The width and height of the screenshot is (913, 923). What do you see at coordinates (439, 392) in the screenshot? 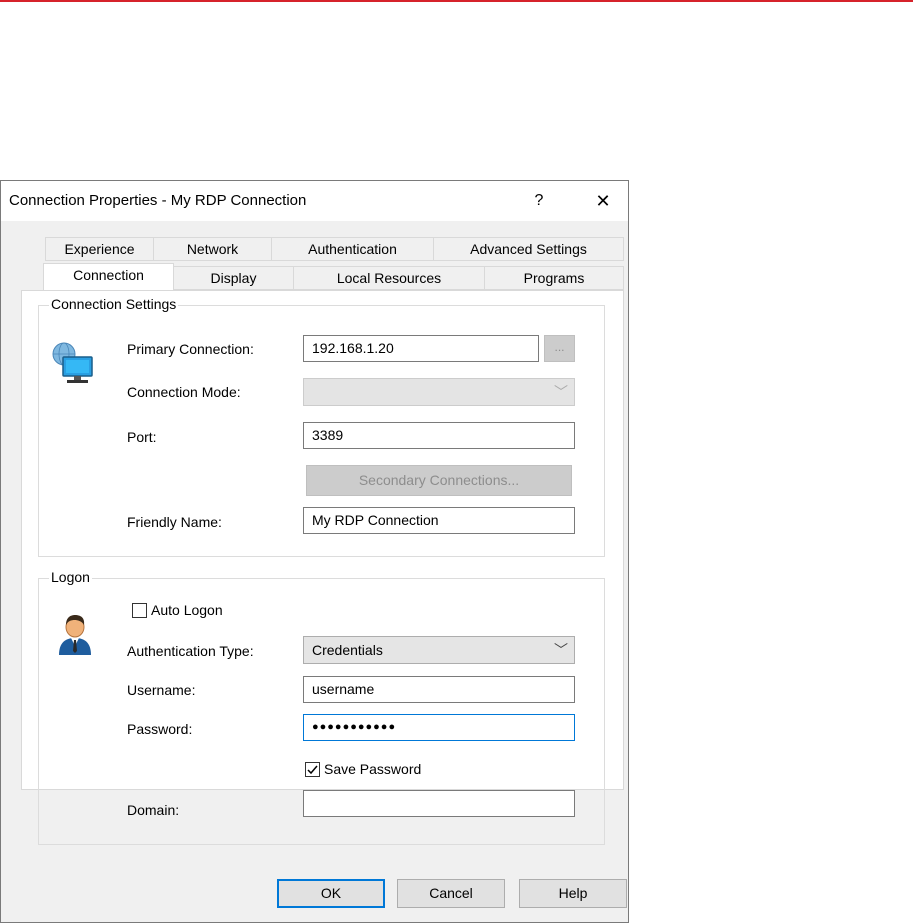
I see `connection-mode-select: ﹀` at bounding box center [439, 392].